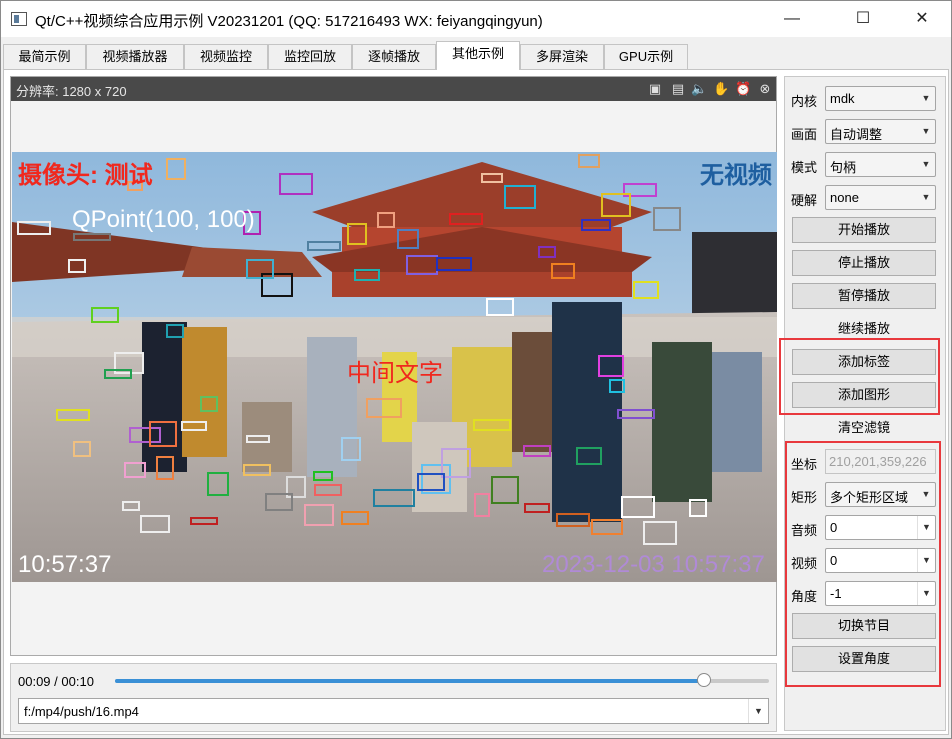 This screenshot has width=952, height=739. Describe the element at coordinates (864, 230) in the screenshot. I see `start-play-button: 开始播放` at that location.